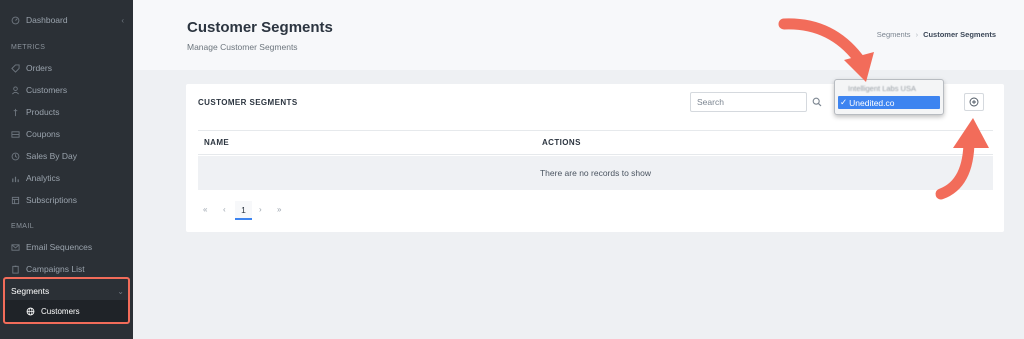 This screenshot has height=339, width=1024. Describe the element at coordinates (28, 47) in the screenshot. I see `section-metrics: METRICS` at that location.